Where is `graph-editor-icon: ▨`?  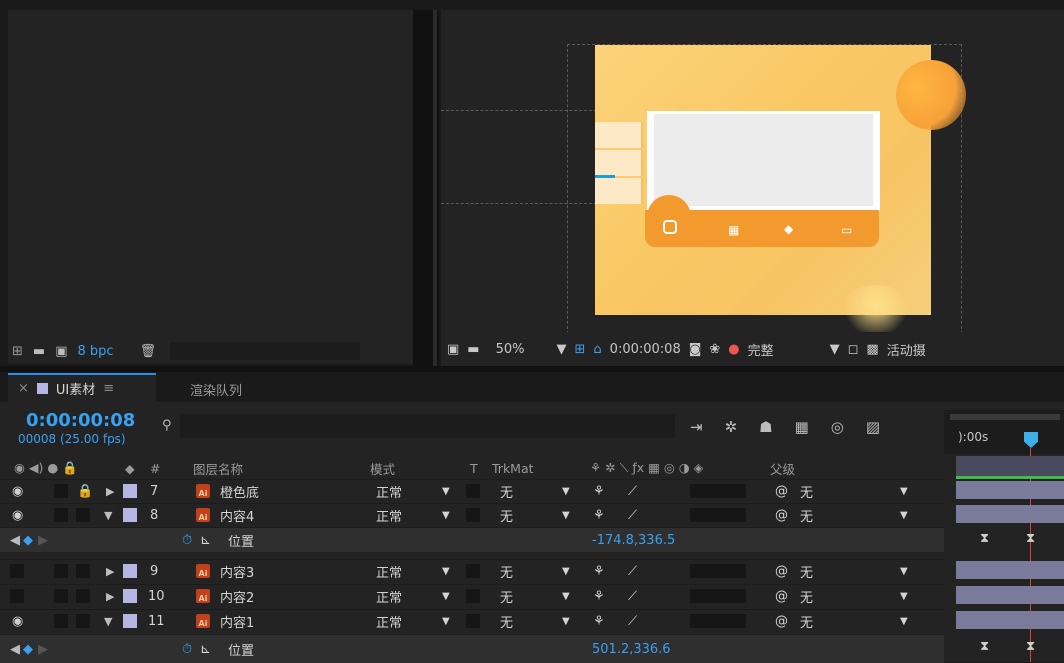 graph-editor-icon: ▨ is located at coordinates (873, 427).